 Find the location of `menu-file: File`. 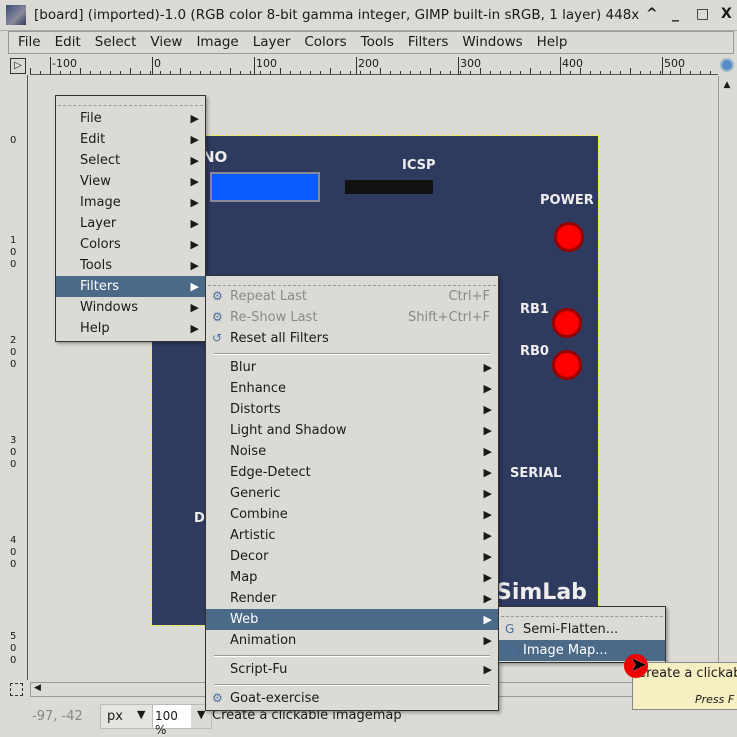

menu-file: File is located at coordinates (27, 42).